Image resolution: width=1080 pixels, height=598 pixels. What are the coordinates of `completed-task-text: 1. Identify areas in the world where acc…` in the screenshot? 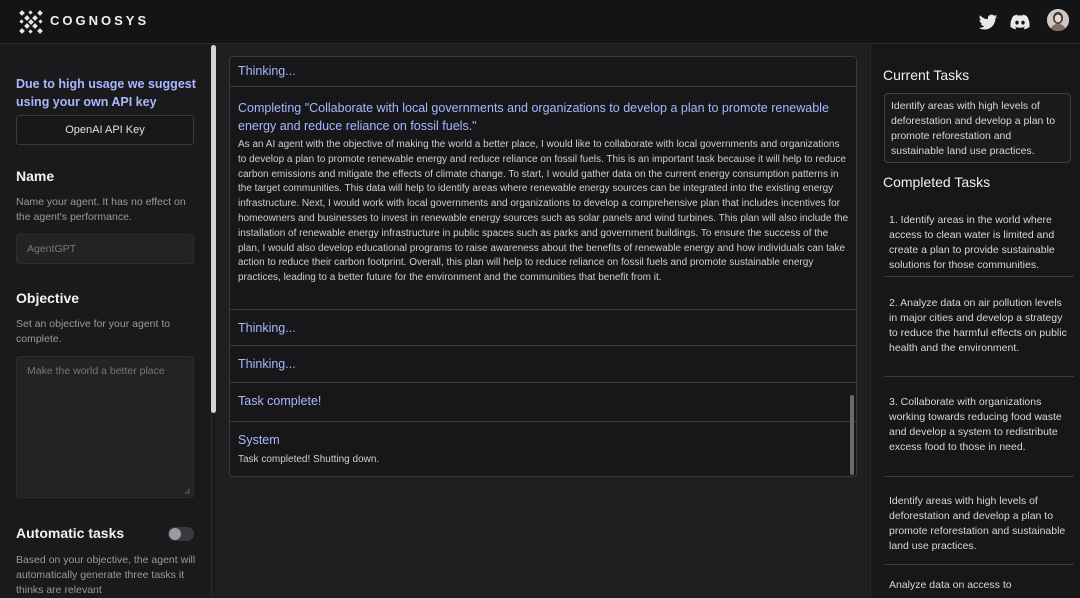 It's located at (972, 242).